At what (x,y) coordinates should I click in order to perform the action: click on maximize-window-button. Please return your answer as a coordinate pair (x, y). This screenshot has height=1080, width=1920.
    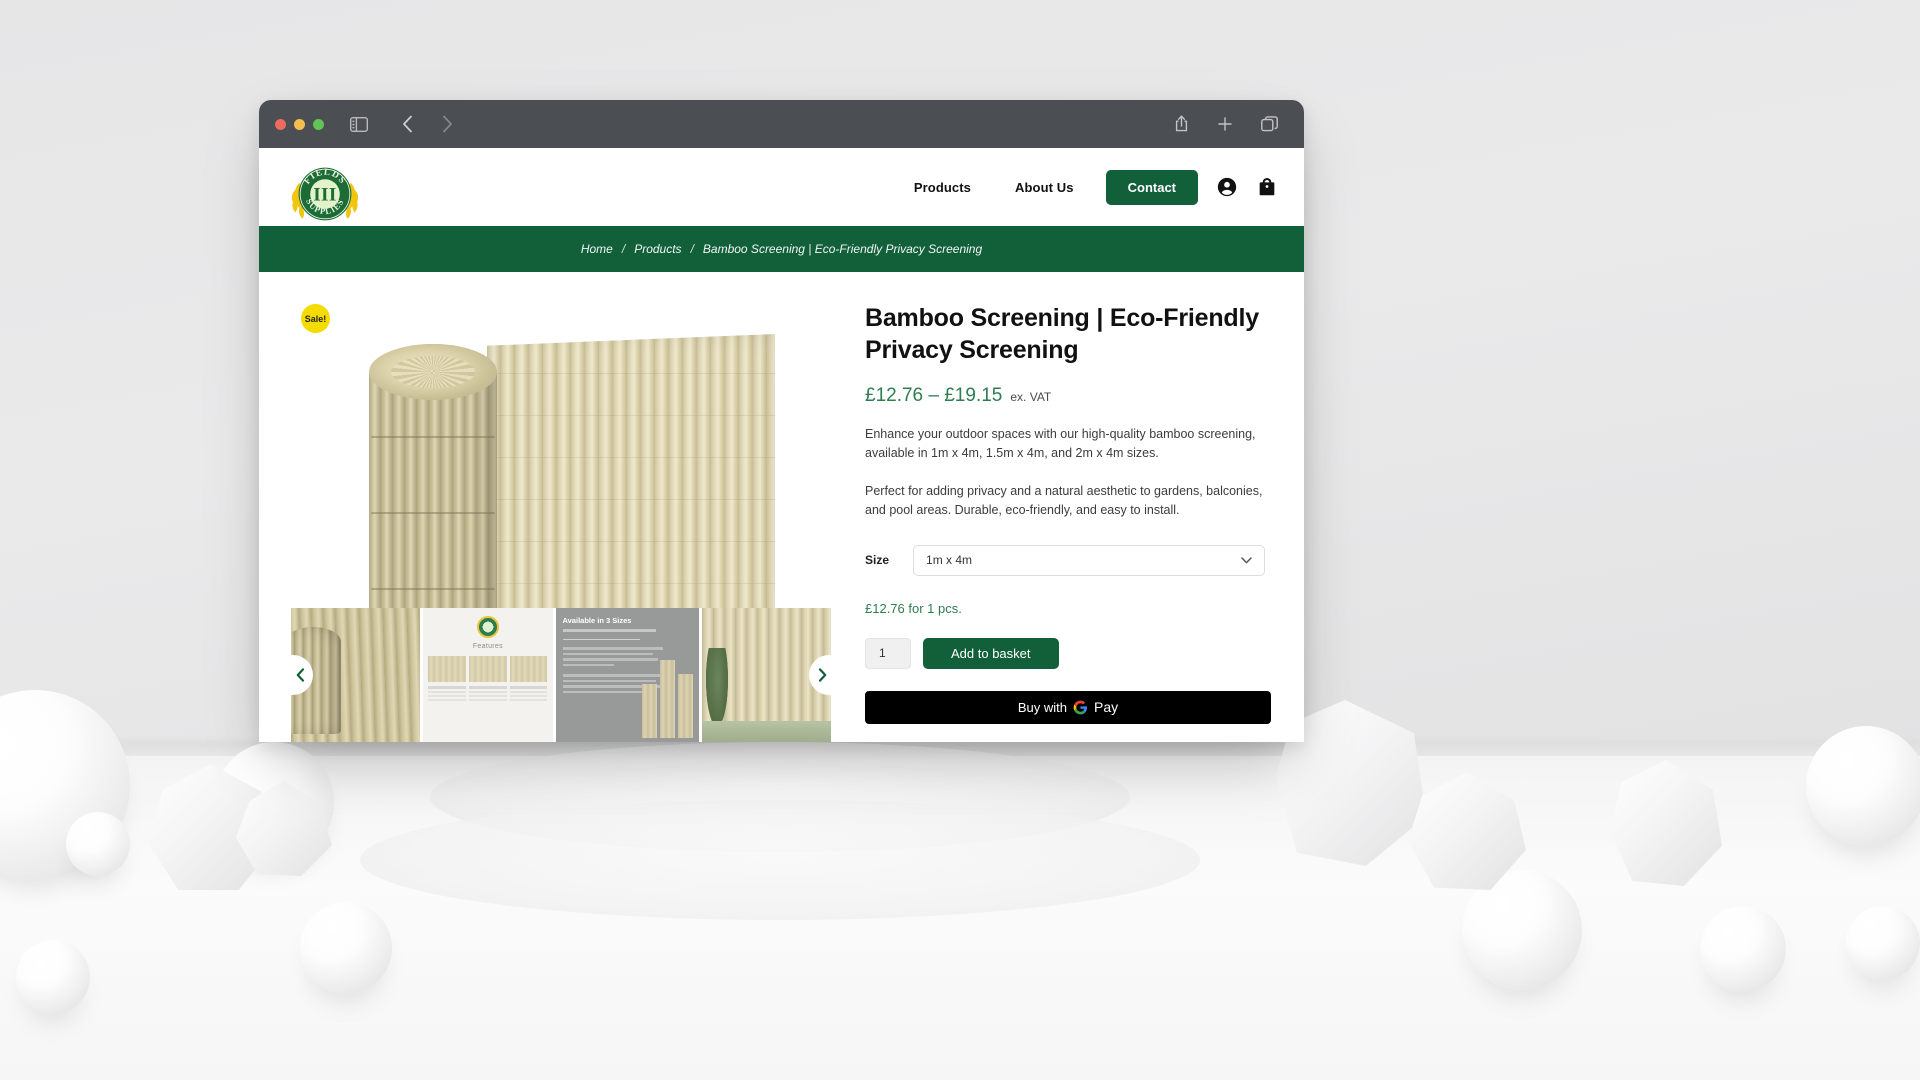
    Looking at the image, I should click on (318, 124).